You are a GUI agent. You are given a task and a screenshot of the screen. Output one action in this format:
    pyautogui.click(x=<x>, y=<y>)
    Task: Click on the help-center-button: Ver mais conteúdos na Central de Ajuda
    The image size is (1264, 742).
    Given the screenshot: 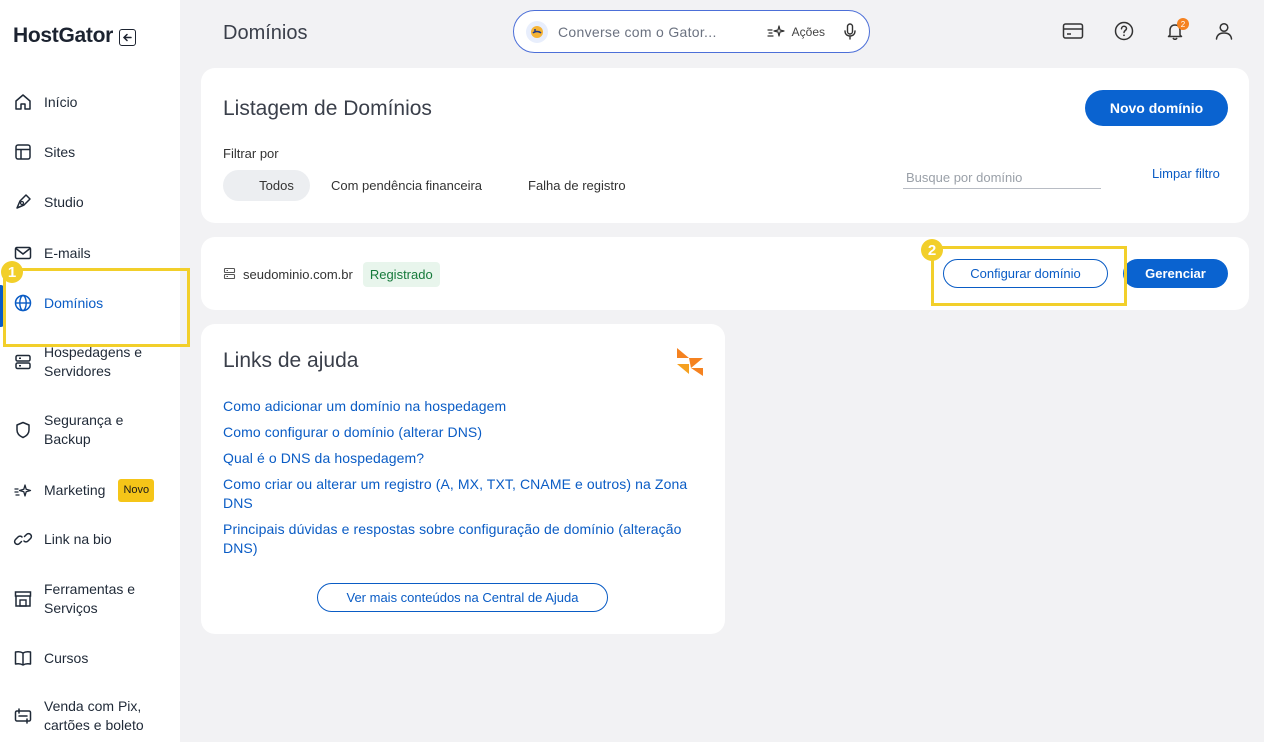 What is the action you would take?
    pyautogui.click(x=462, y=597)
    